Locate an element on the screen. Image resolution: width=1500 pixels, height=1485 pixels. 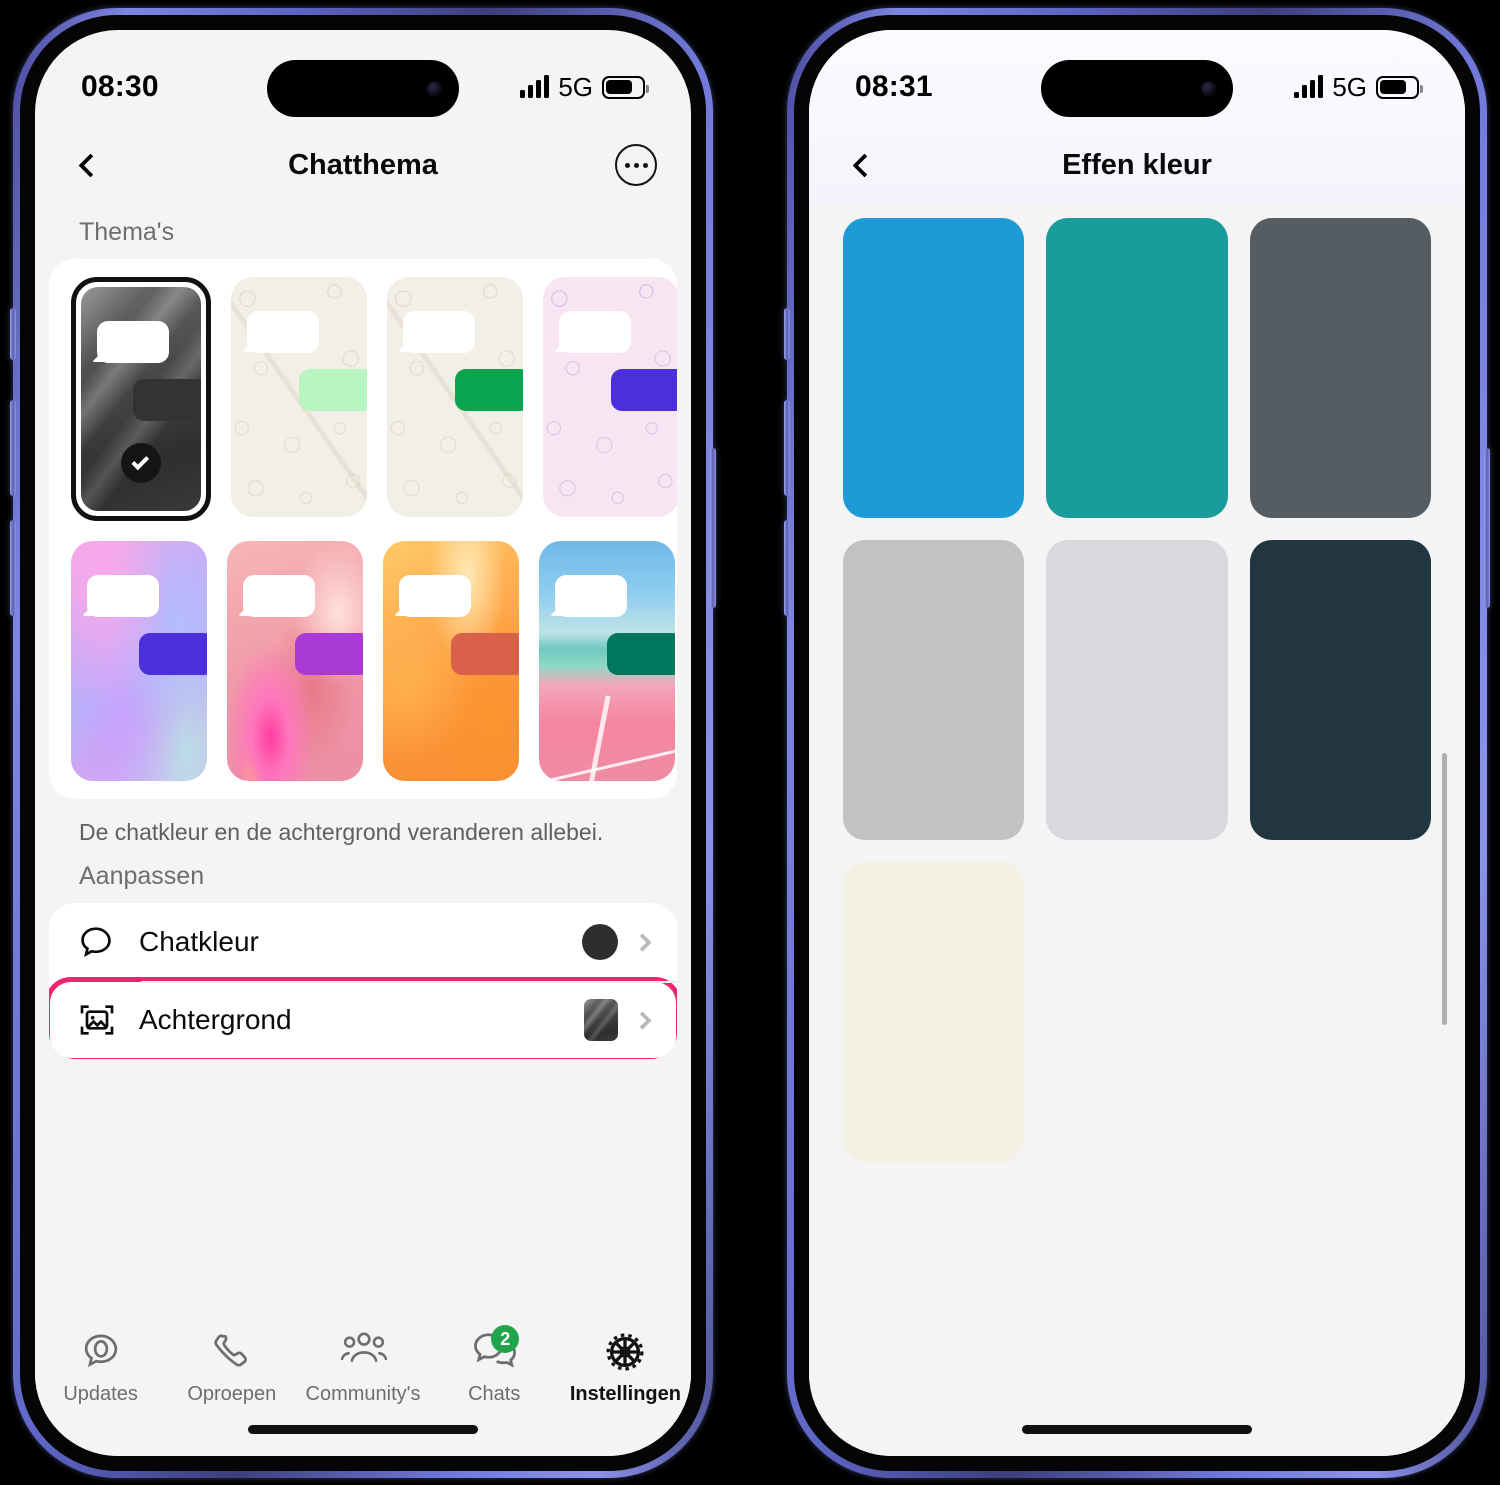
communities-icon is located at coordinates (364, 1352).